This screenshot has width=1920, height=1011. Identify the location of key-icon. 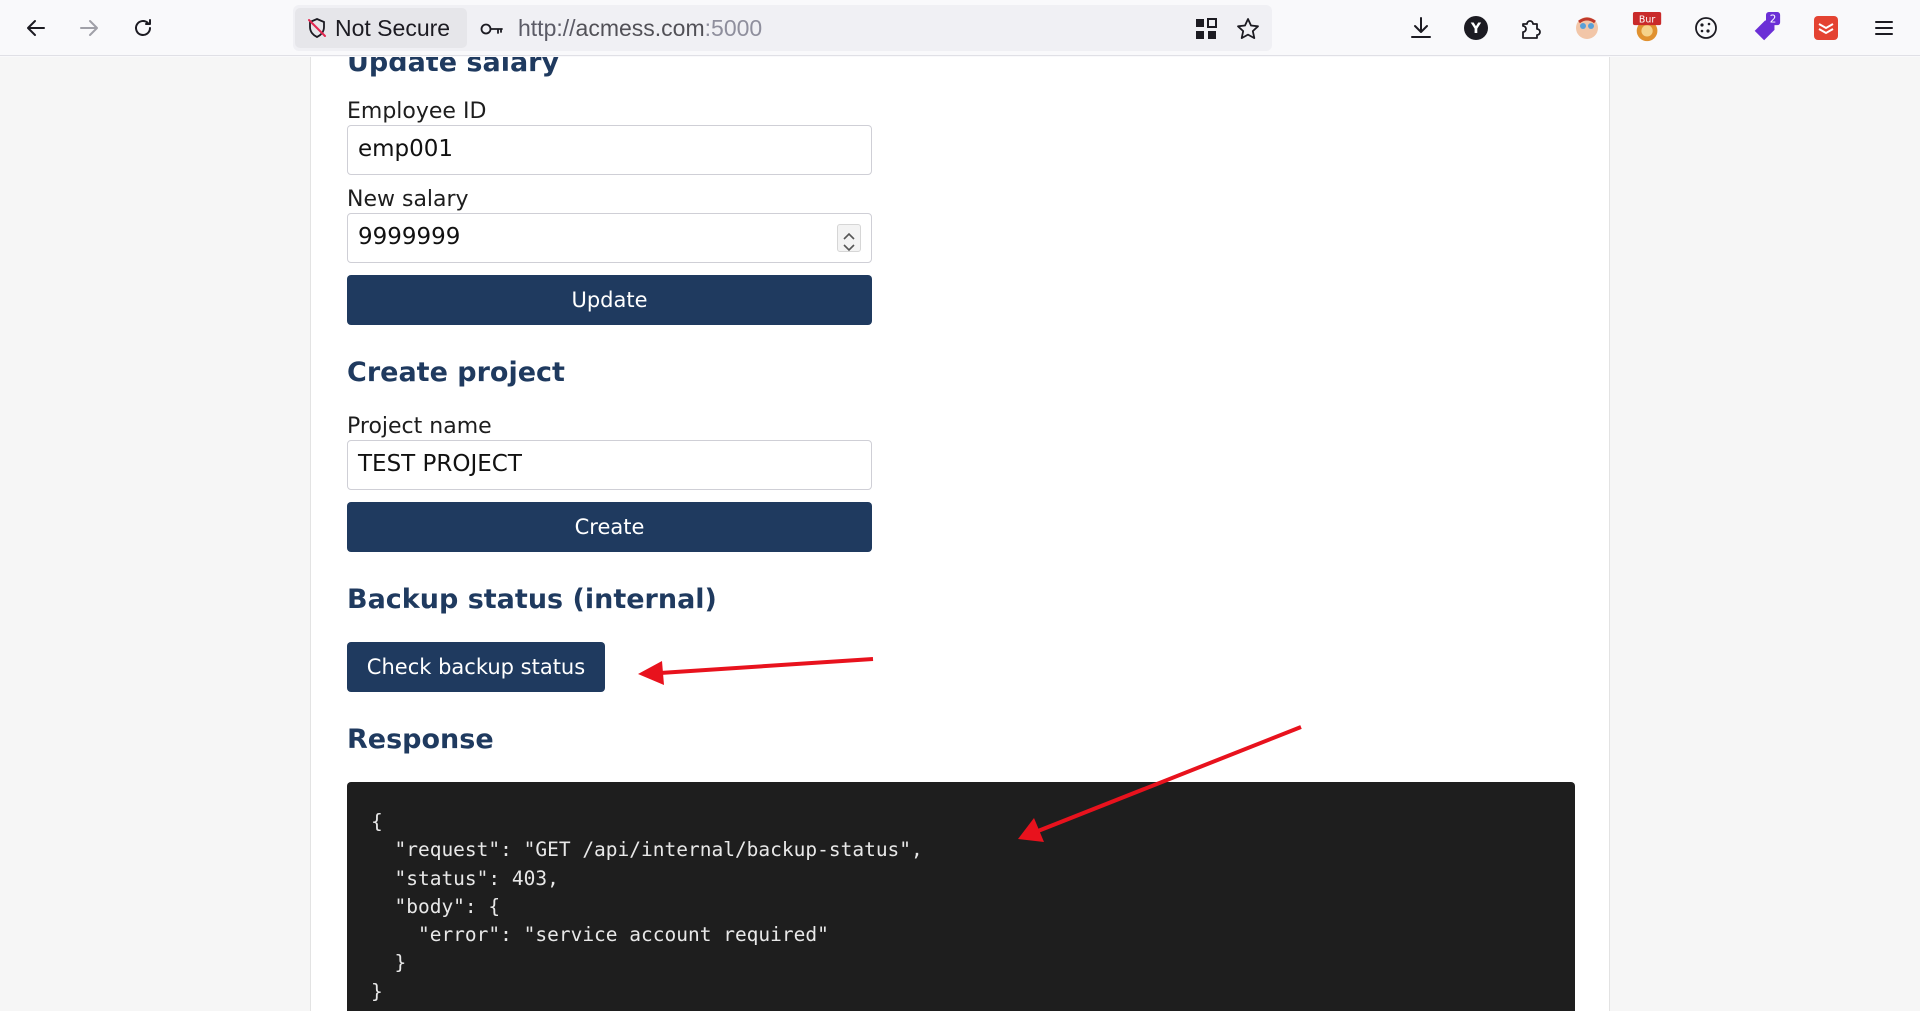
(492, 29).